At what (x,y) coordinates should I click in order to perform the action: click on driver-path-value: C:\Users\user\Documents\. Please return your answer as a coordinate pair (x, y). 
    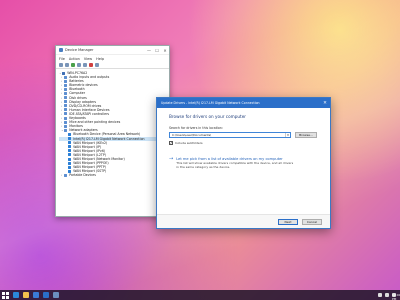
    Looking at the image, I should click on (192, 135).